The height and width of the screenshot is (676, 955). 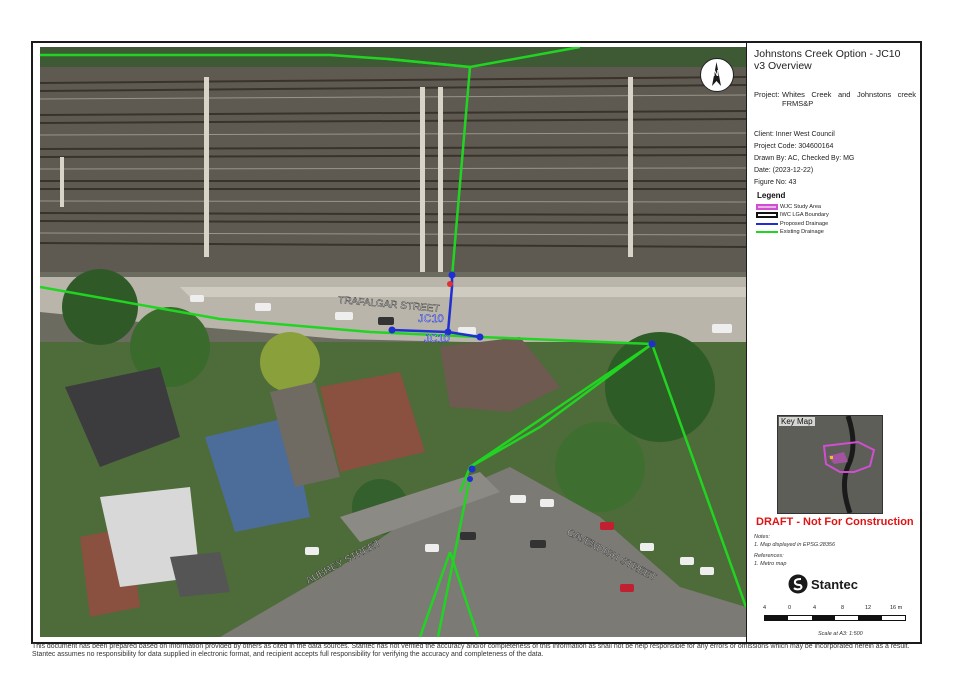 What do you see at coordinates (792, 224) in the screenshot?
I see `legend-item-proposed-drainage: Proposed Drainage` at bounding box center [792, 224].